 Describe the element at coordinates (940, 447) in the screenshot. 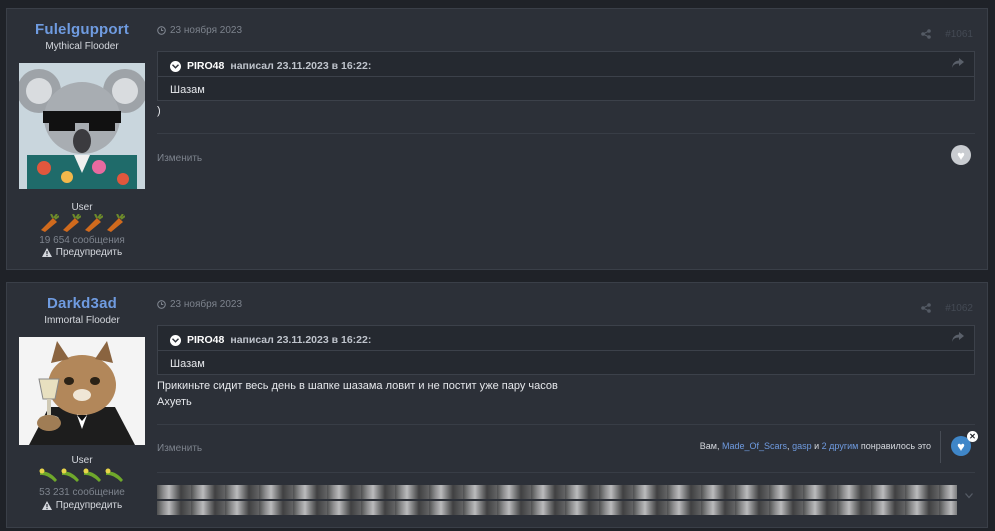

I see `reaction-separator` at that location.